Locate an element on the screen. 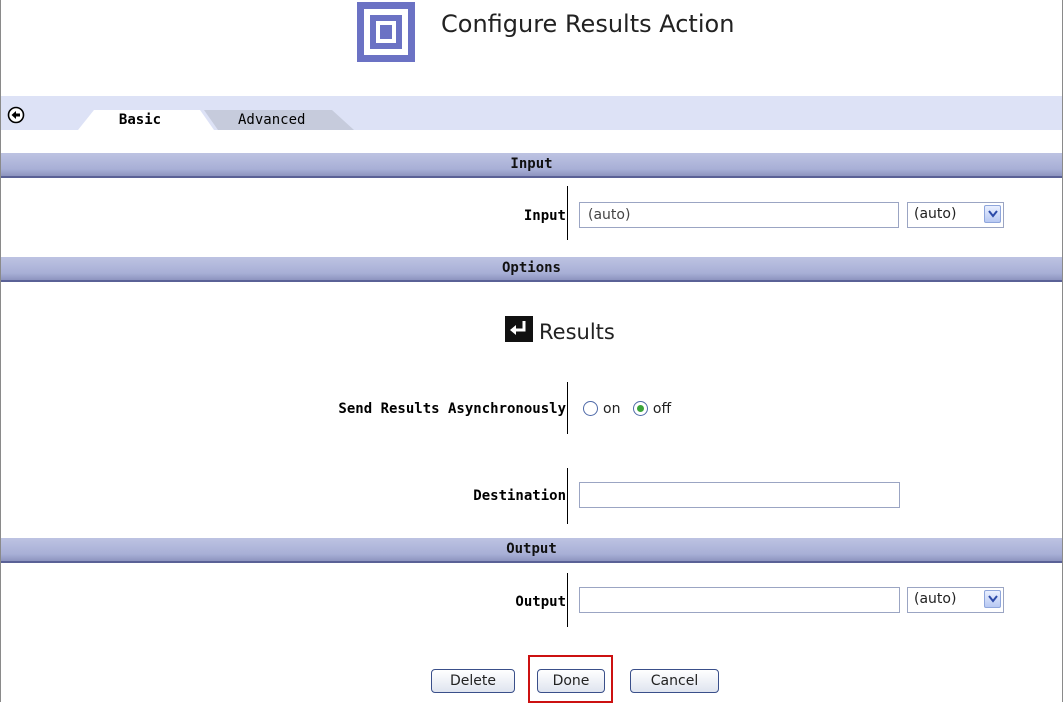  destination-field is located at coordinates (739, 495).